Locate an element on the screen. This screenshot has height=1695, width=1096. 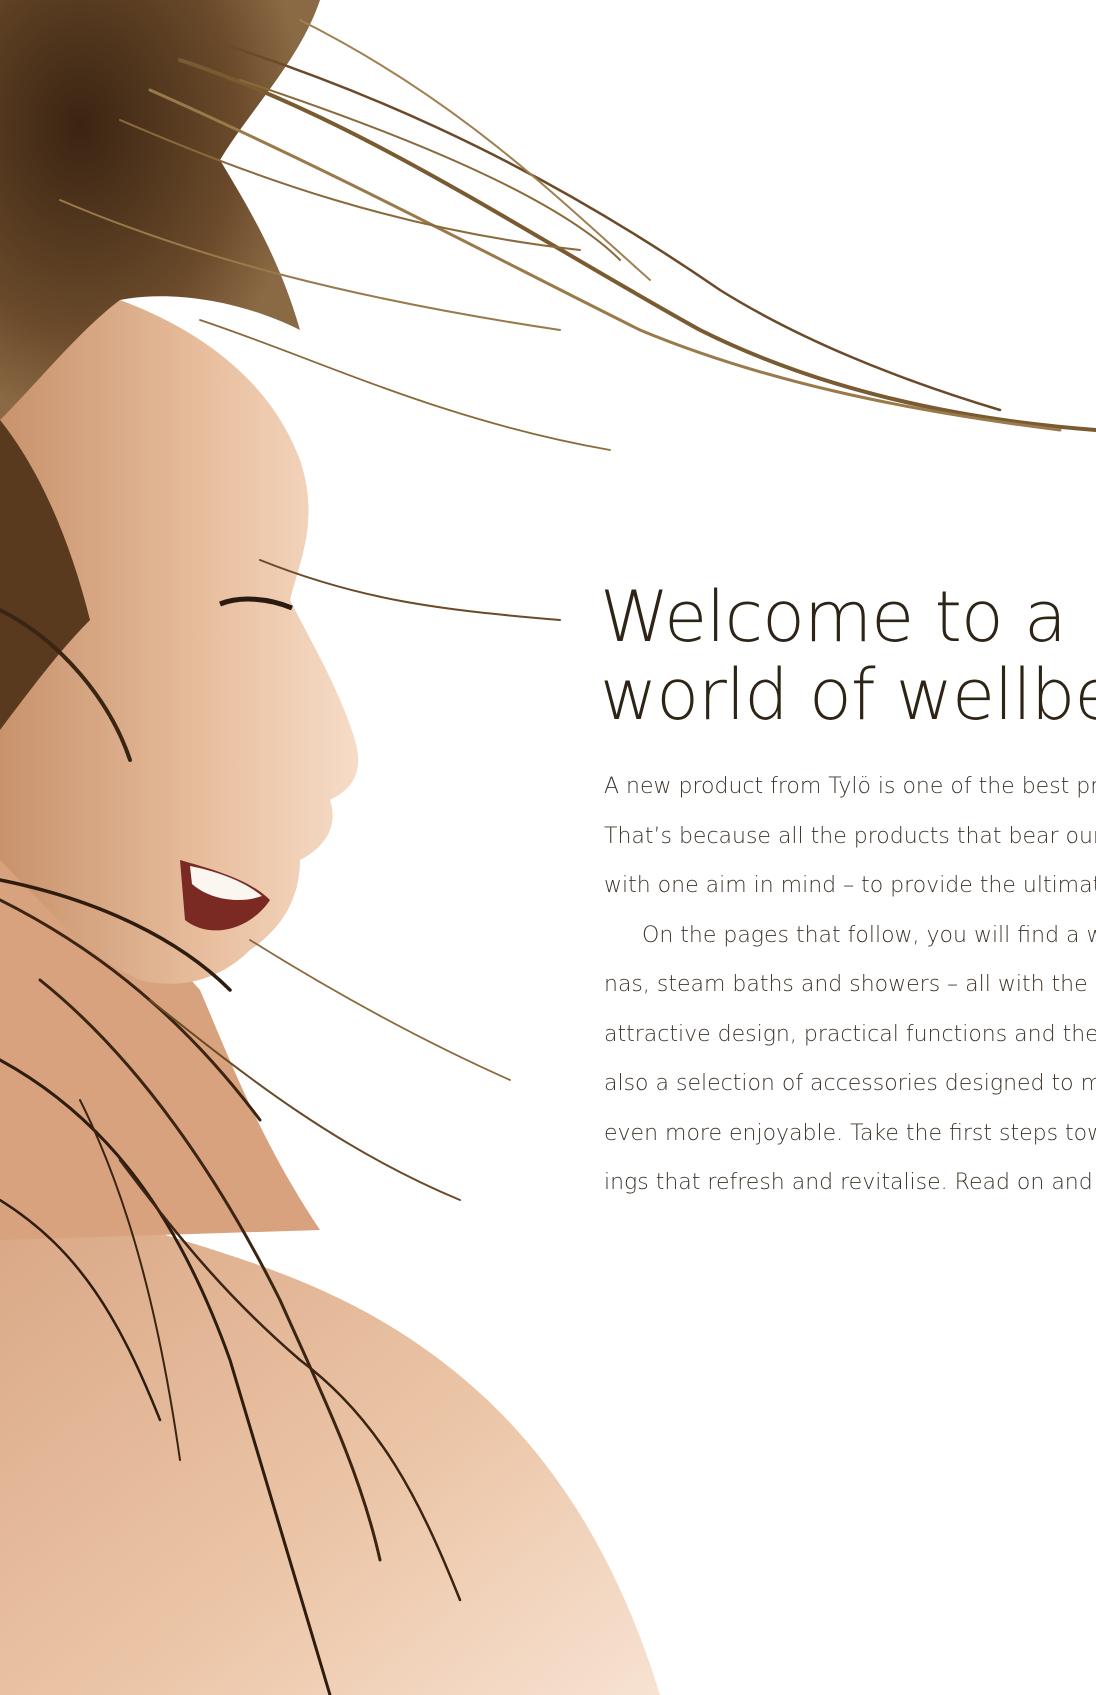
headline-line-2: world of wellbein is located at coordinates (848, 695).